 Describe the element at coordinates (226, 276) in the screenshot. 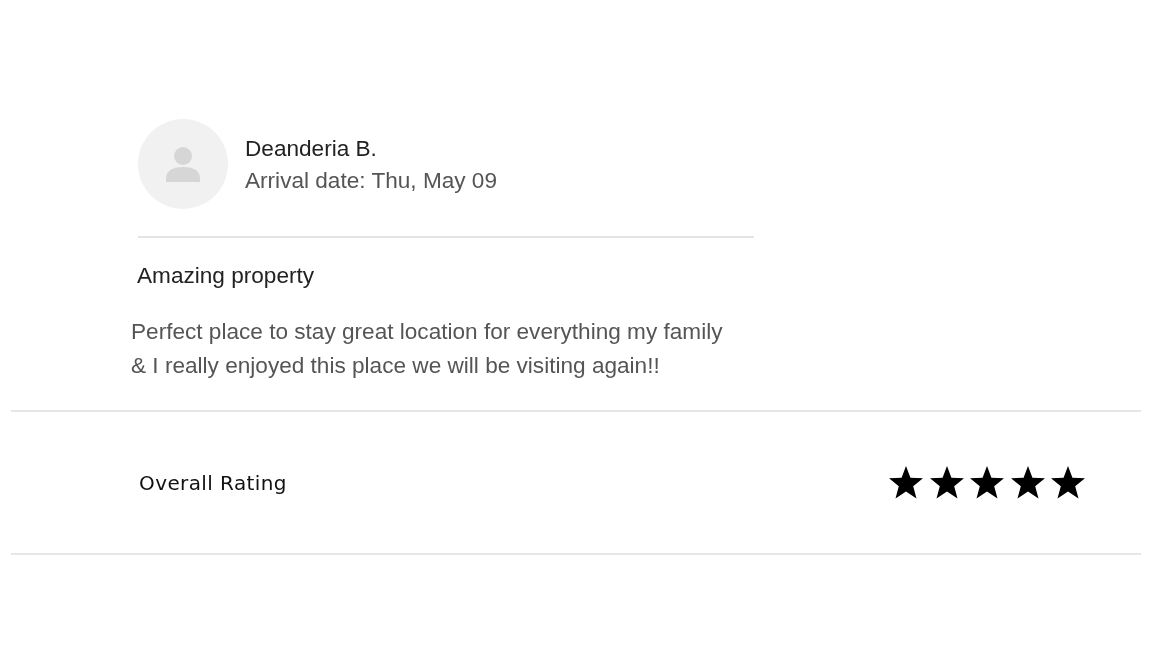

I see `review-title: Amazing property` at that location.